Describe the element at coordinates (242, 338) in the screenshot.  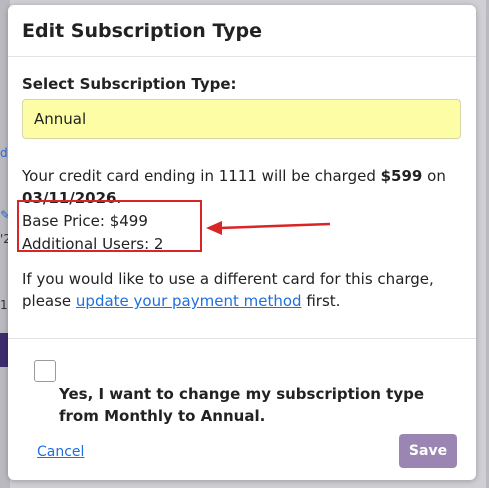
I see `modal-divider` at that location.